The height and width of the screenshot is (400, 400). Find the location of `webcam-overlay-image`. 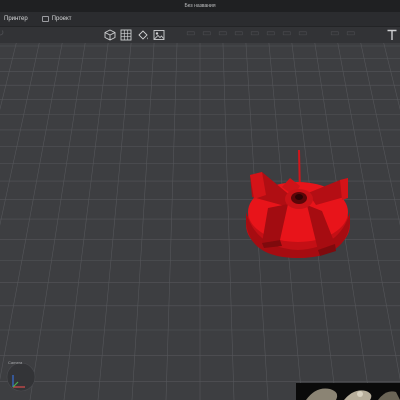

webcam-overlay-image is located at coordinates (348, 391).